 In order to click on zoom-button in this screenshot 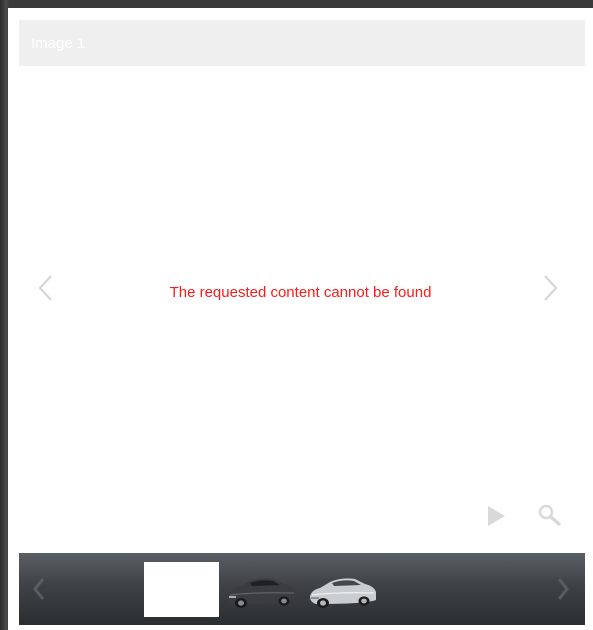, I will do `click(550, 516)`.